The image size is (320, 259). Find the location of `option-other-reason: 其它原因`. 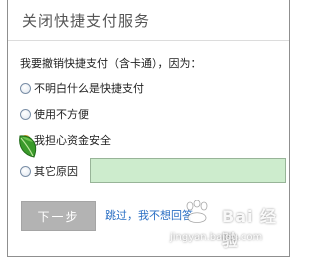

option-other-reason: 其它原因 is located at coordinates (49, 171).